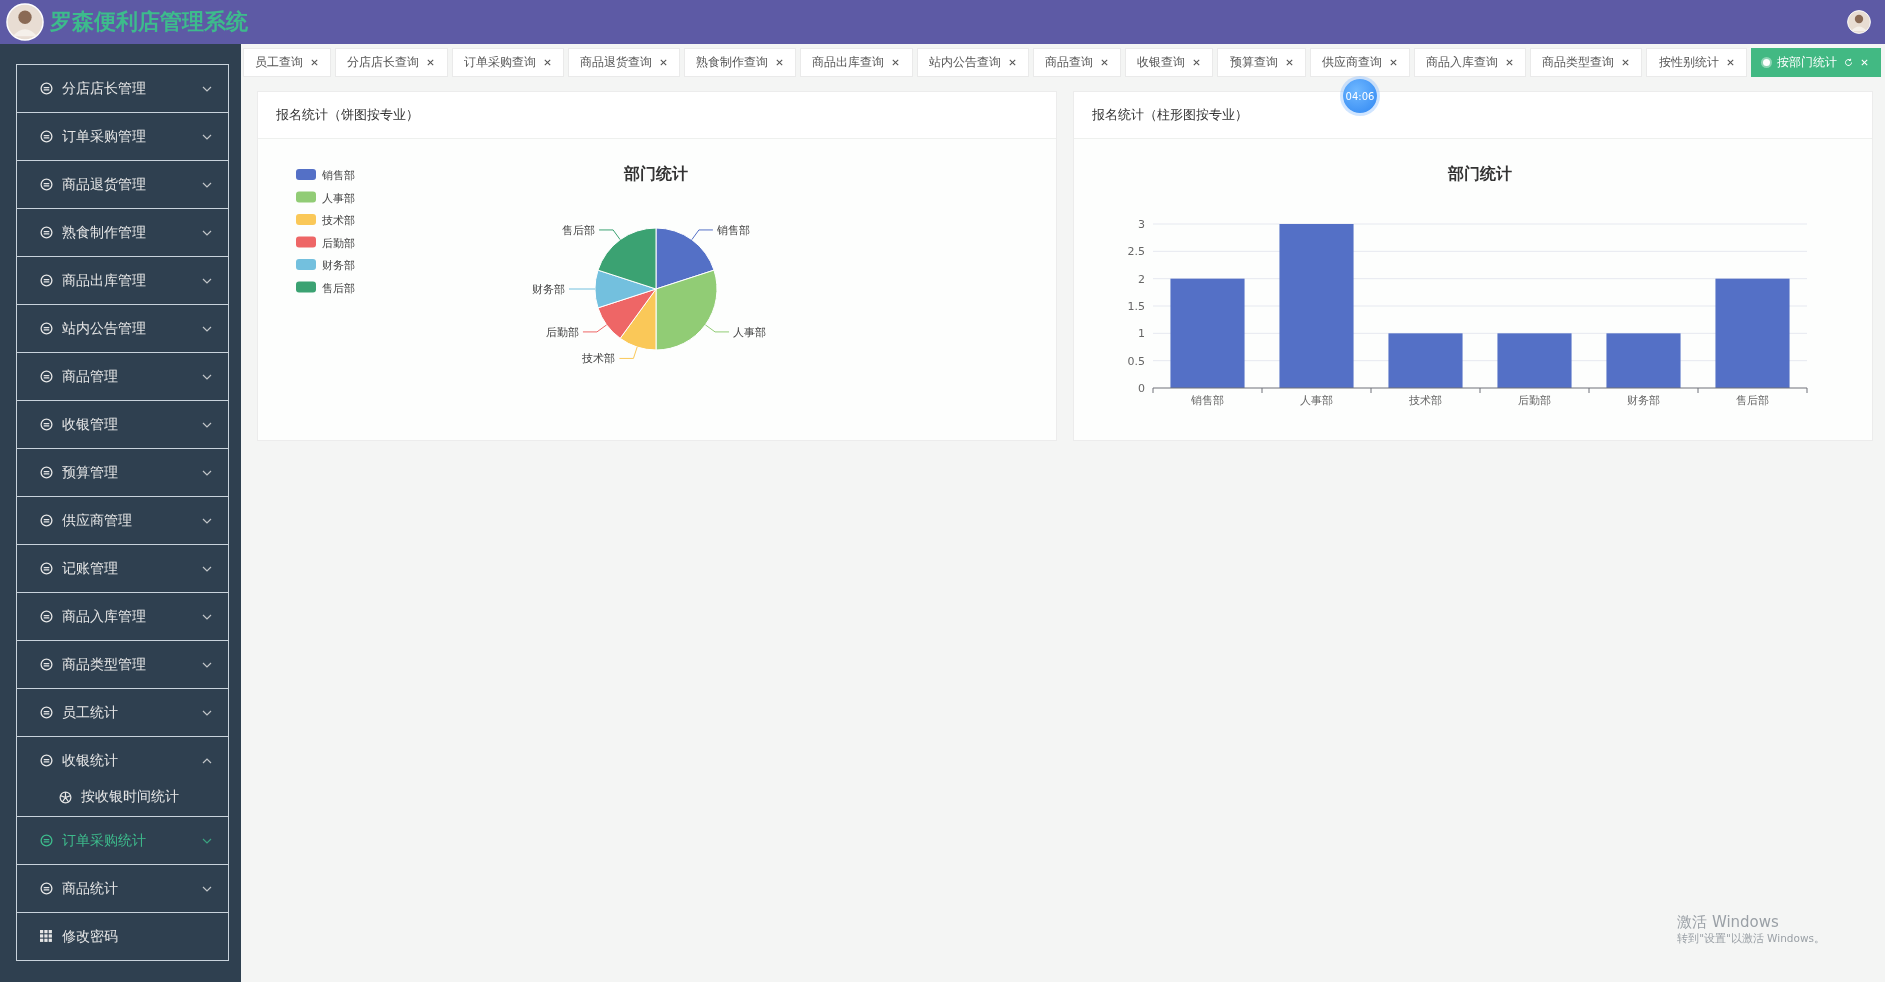 This screenshot has height=982, width=1885. What do you see at coordinates (287, 62) in the screenshot?
I see `tab: 员工查询` at bounding box center [287, 62].